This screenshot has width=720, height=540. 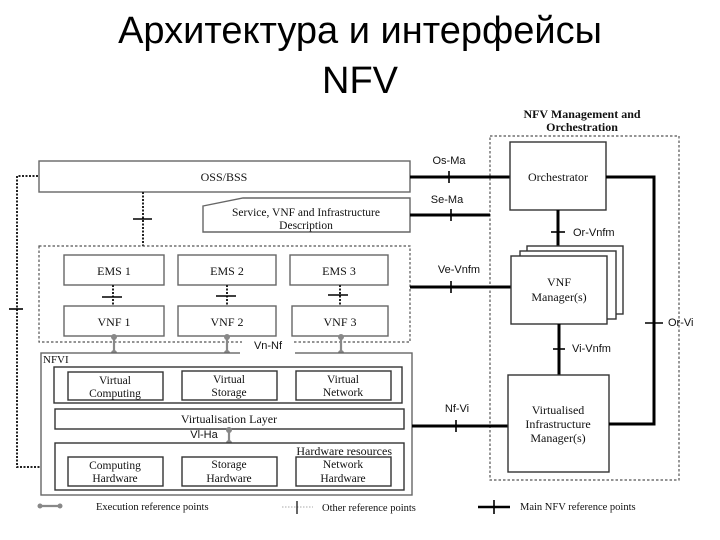 I want to click on storage-hardware: Storage Hardware, so click(x=229, y=471).